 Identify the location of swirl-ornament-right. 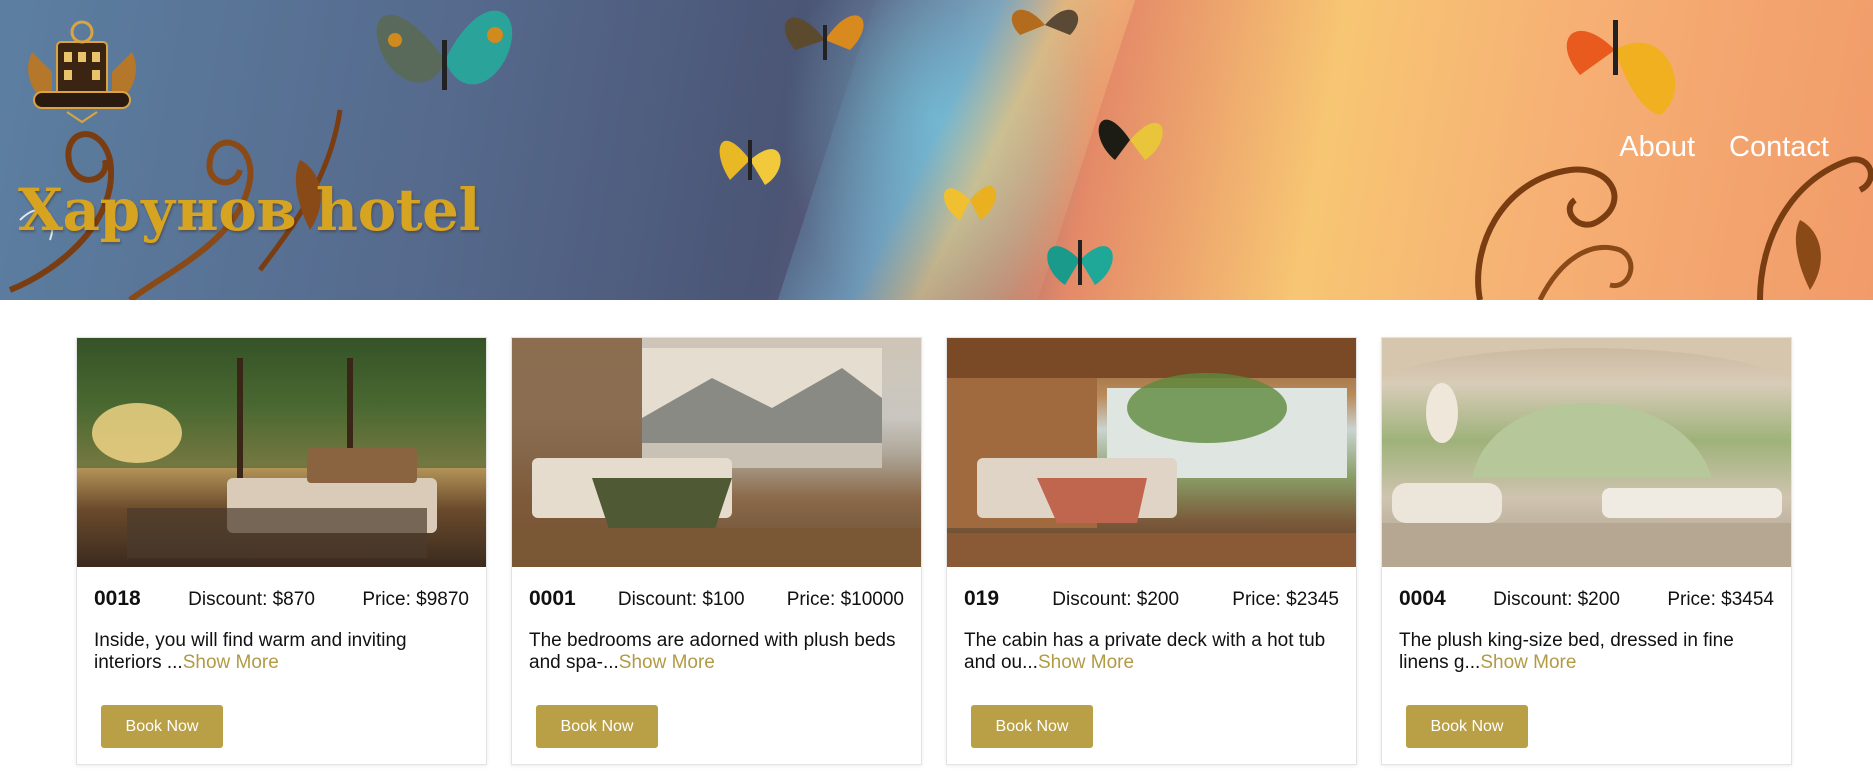
(1674, 228).